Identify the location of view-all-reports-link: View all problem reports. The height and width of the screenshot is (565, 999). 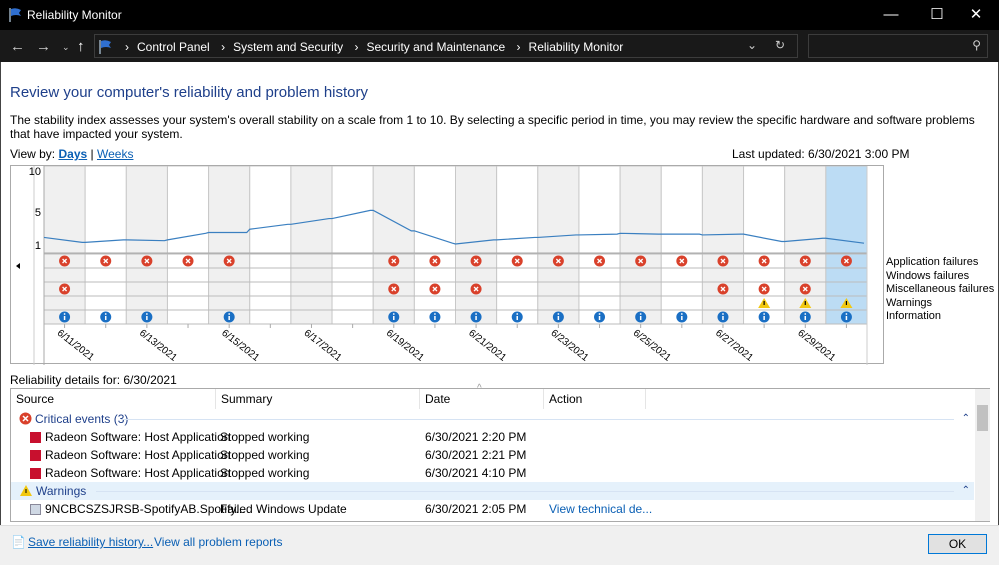
(218, 542).